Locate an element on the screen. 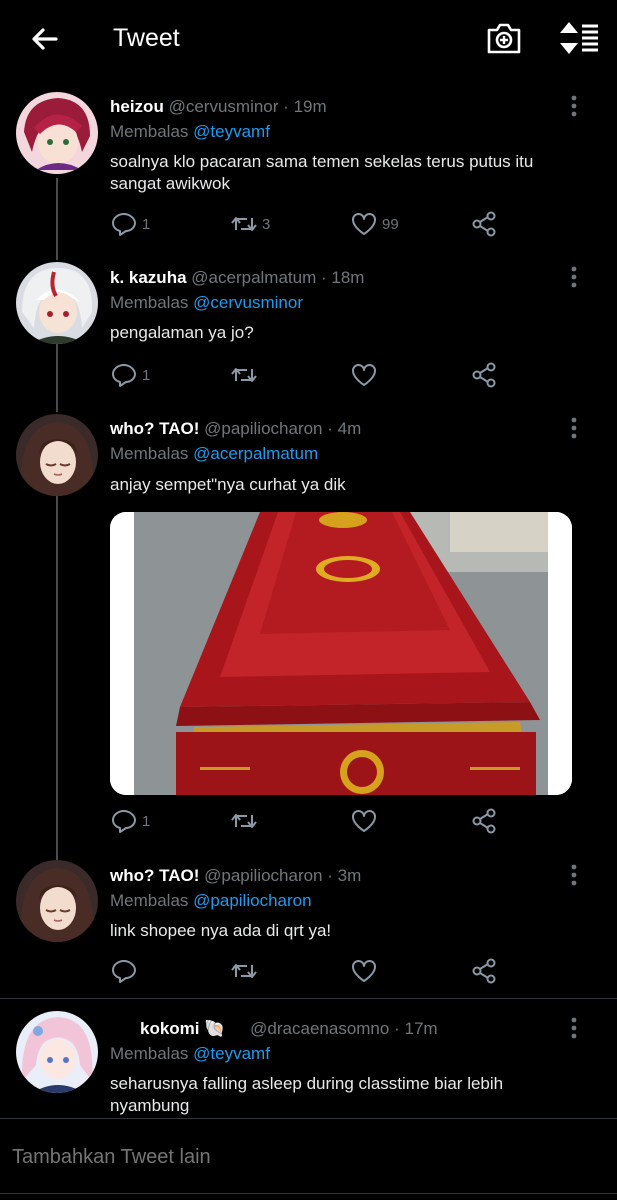 This screenshot has height=1200, width=617. reply-context: Membalas @acerpalmatum is located at coordinates (214, 454).